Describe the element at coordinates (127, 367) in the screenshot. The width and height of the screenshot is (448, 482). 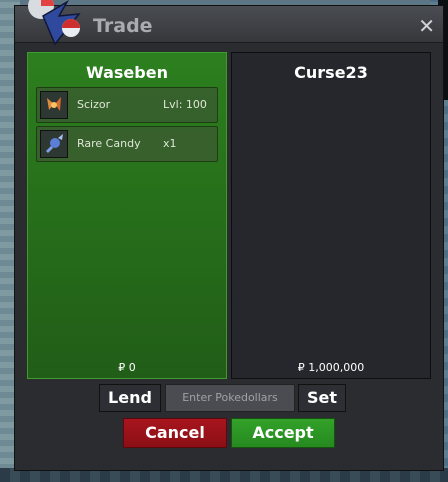
I see `money-left: ₽ 0` at that location.